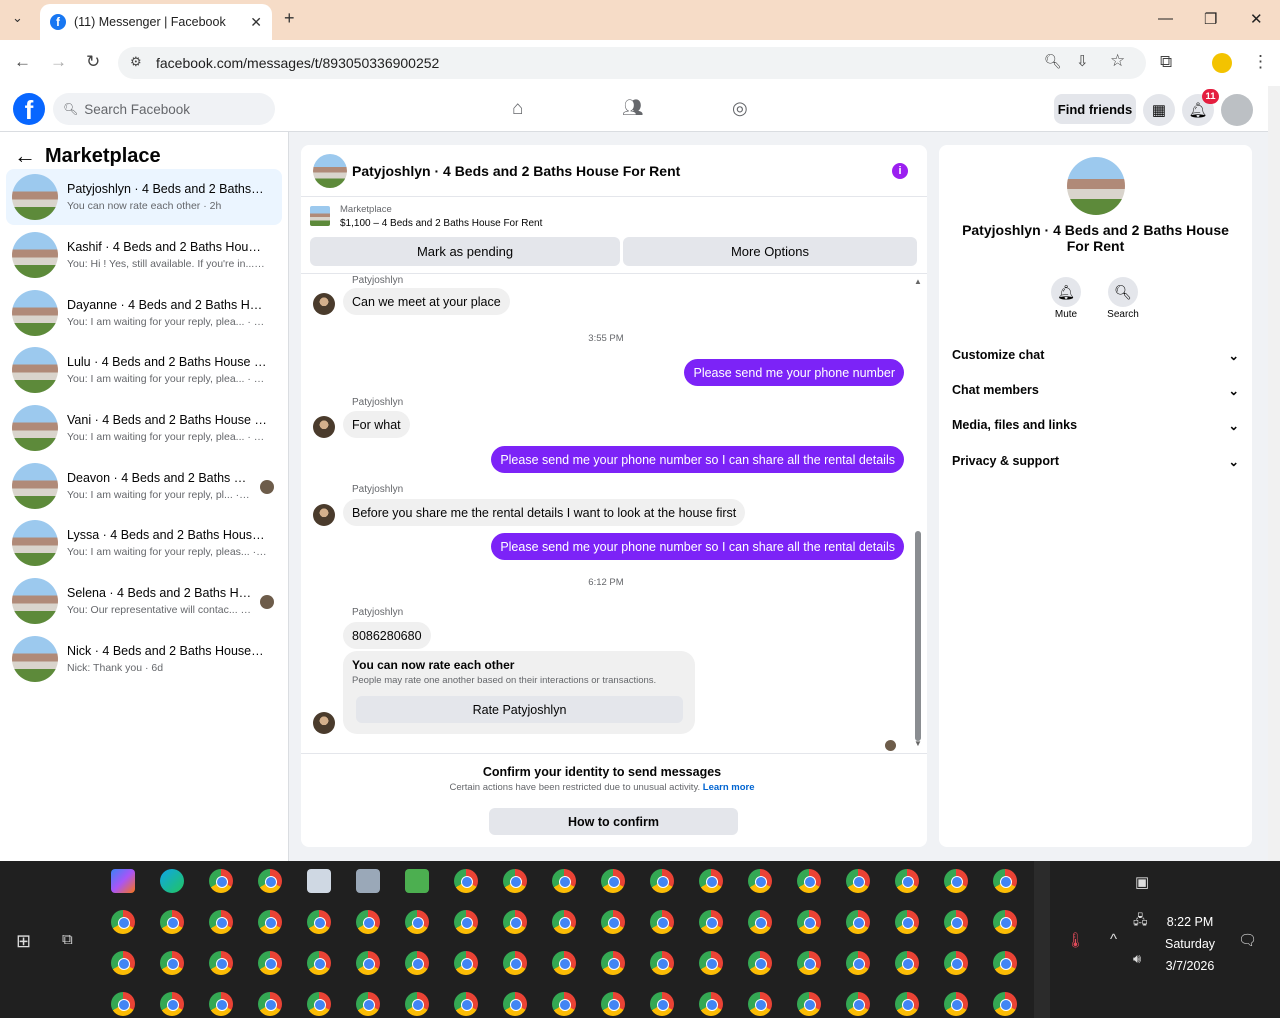  Describe the element at coordinates (29, 109) in the screenshot. I see `facebook-logo-icon: f` at that location.